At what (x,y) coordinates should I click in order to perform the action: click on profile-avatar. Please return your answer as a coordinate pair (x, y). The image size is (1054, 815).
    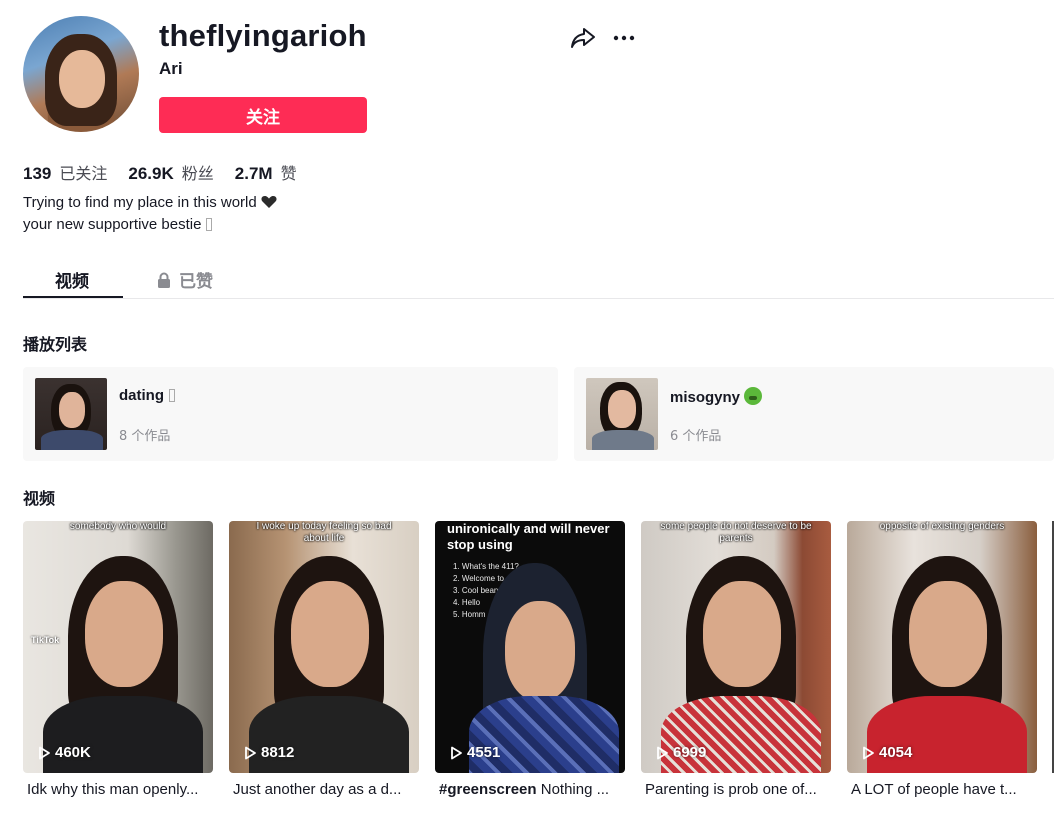
    Looking at the image, I should click on (81, 74).